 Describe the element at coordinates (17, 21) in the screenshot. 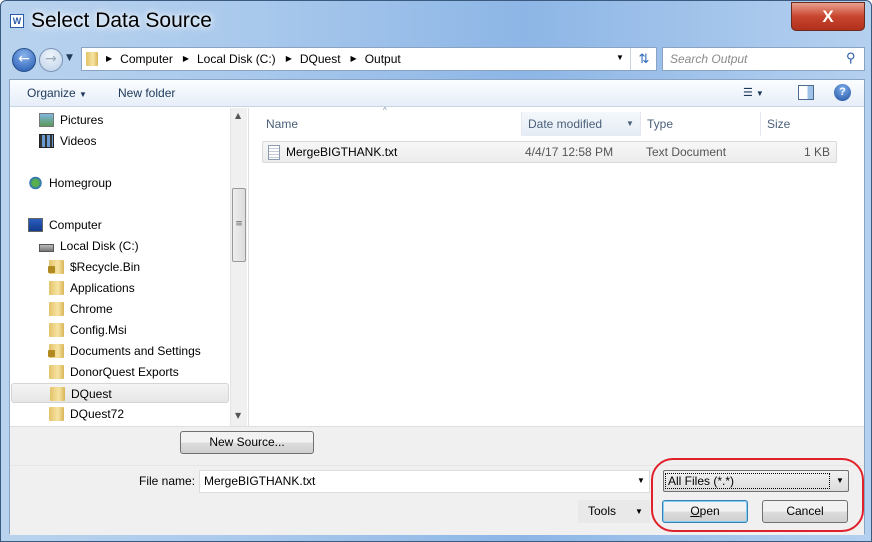

I see `word-icon: W` at that location.